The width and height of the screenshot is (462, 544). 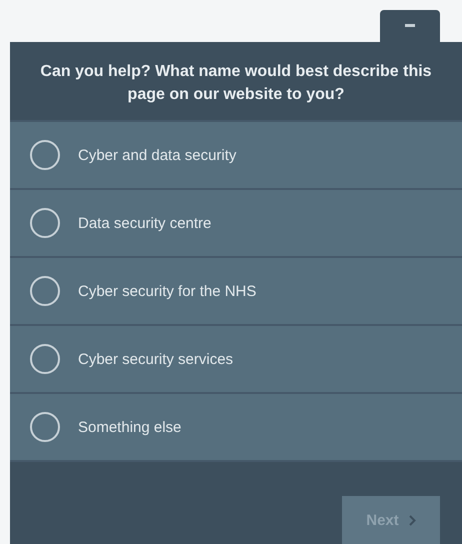 What do you see at coordinates (157, 155) in the screenshot?
I see `option-label: Cyber and data security` at bounding box center [157, 155].